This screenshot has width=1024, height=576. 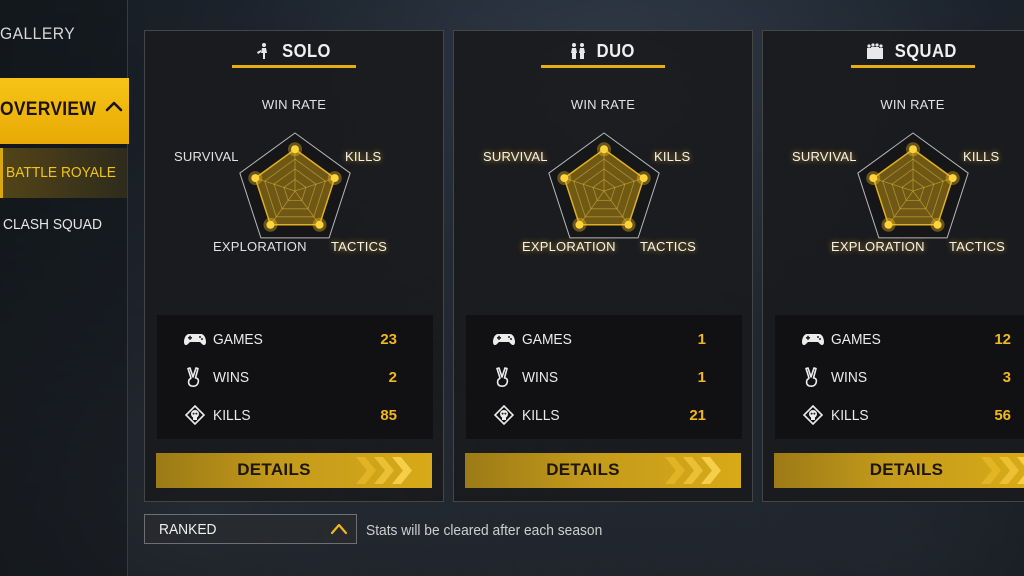 What do you see at coordinates (874, 51) in the screenshot?
I see `squad-icon` at bounding box center [874, 51].